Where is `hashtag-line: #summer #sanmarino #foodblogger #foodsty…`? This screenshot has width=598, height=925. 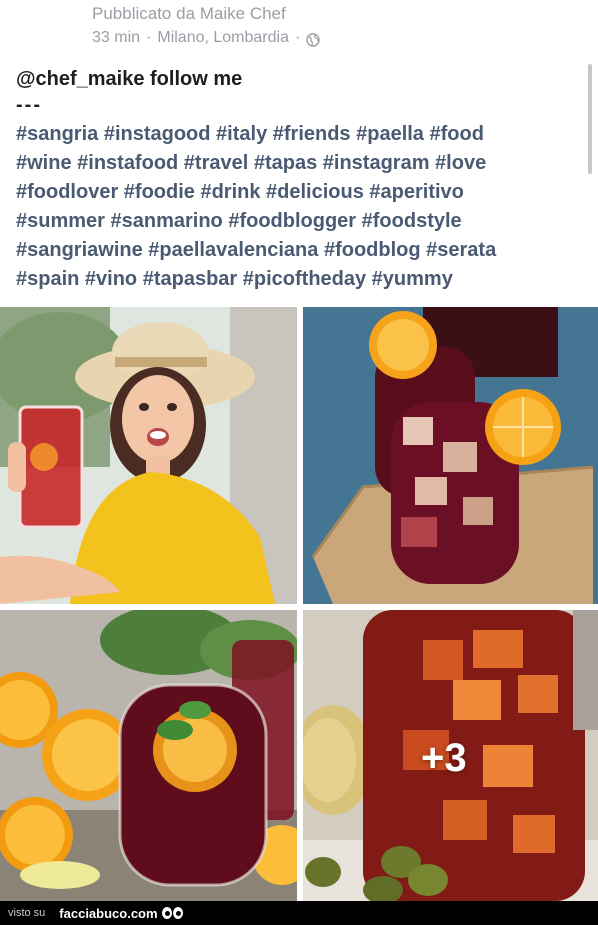
hashtag-line: #summer #sanmarino #foodblogger #foodsty… is located at coordinates (296, 221).